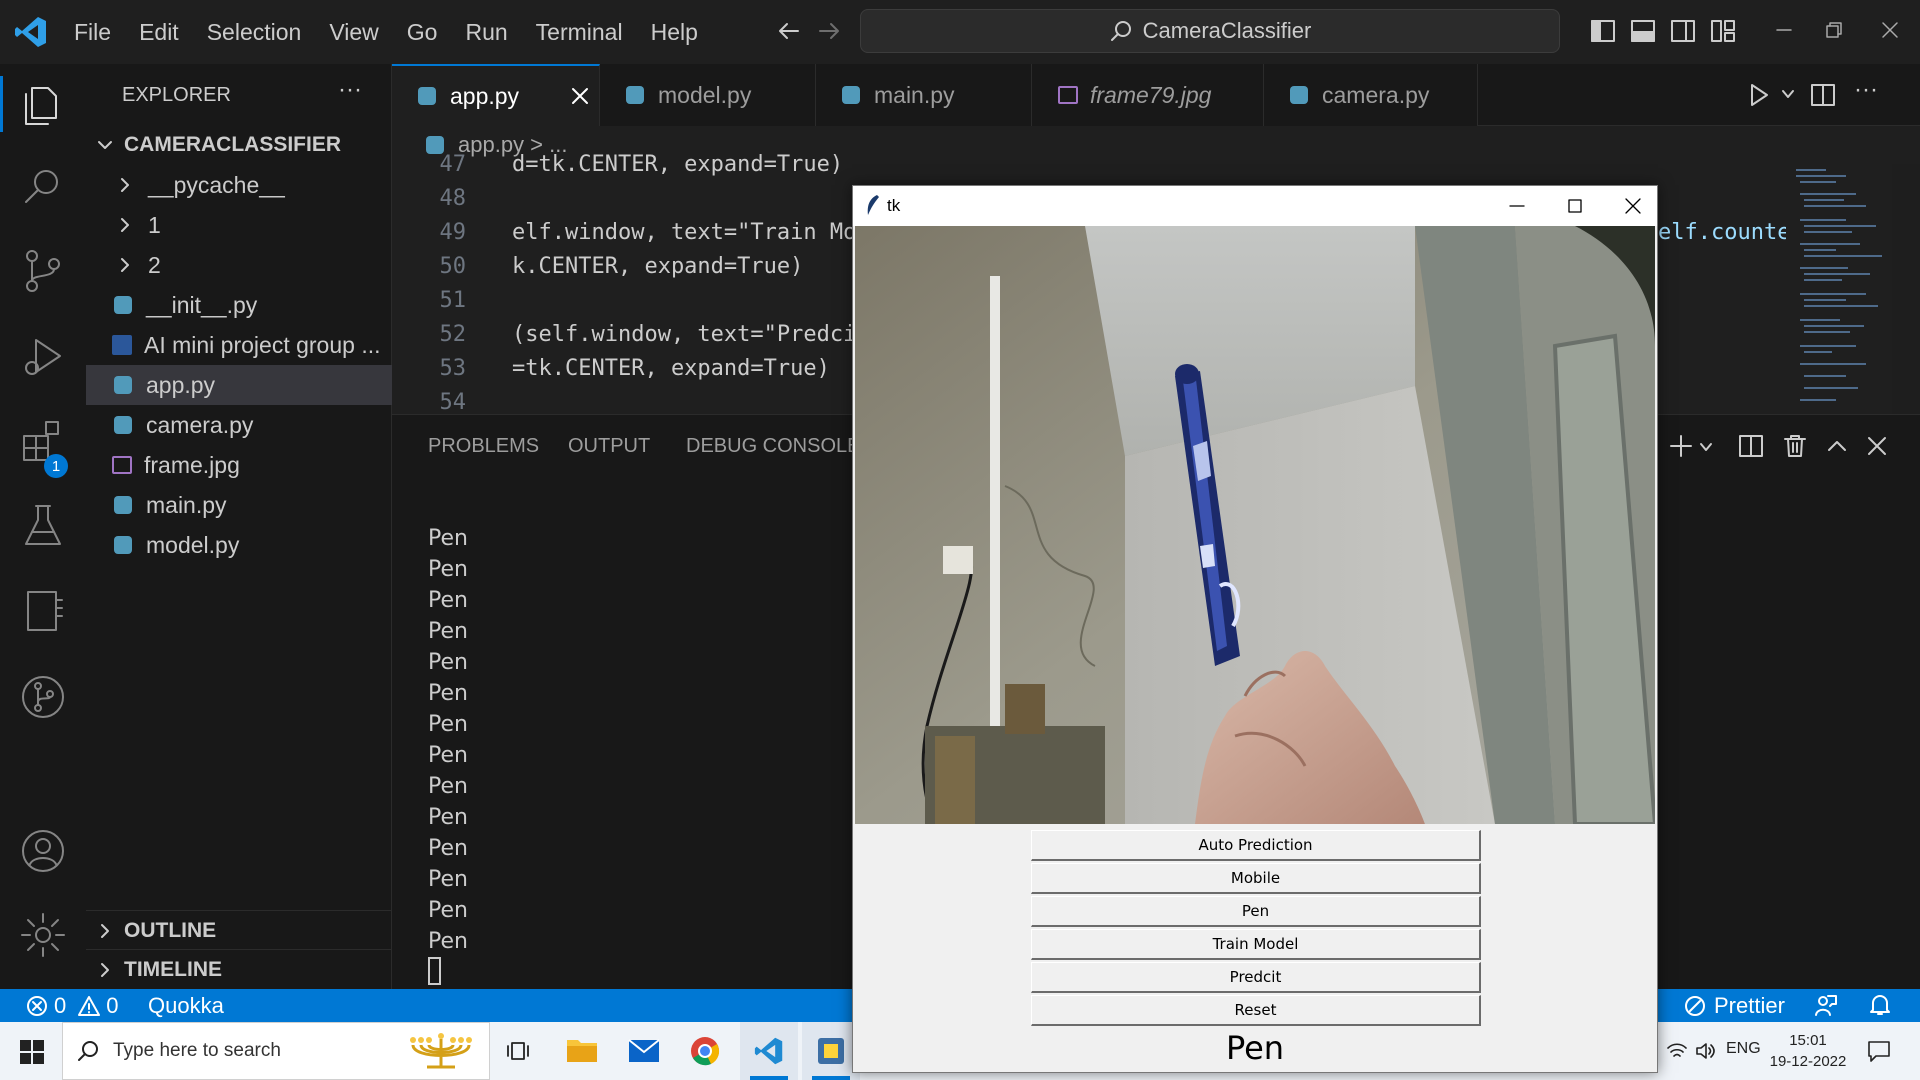  I want to click on minimap, so click(1839, 289).